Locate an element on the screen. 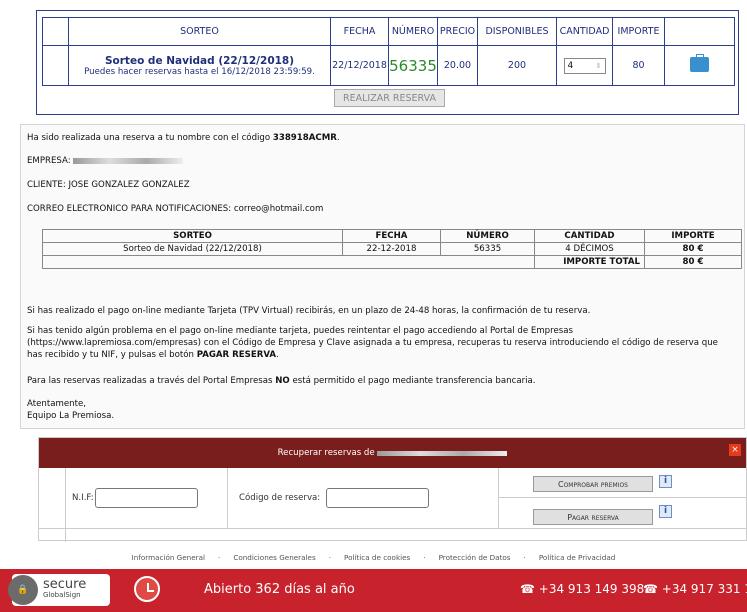 This screenshot has width=747, height=612. conf-fecha: 22-12-2018 is located at coordinates (391, 249).